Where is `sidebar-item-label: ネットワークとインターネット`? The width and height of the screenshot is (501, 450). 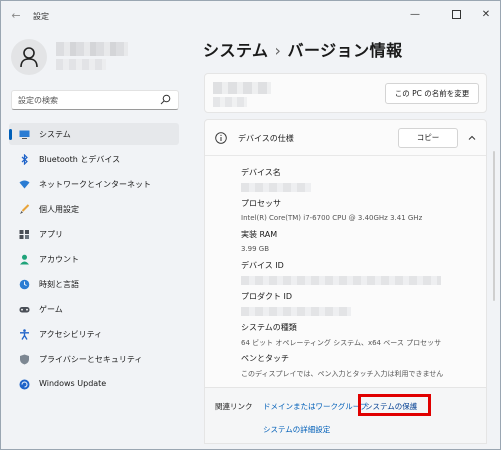 sidebar-item-label: ネットワークとインターネット is located at coordinates (95, 184).